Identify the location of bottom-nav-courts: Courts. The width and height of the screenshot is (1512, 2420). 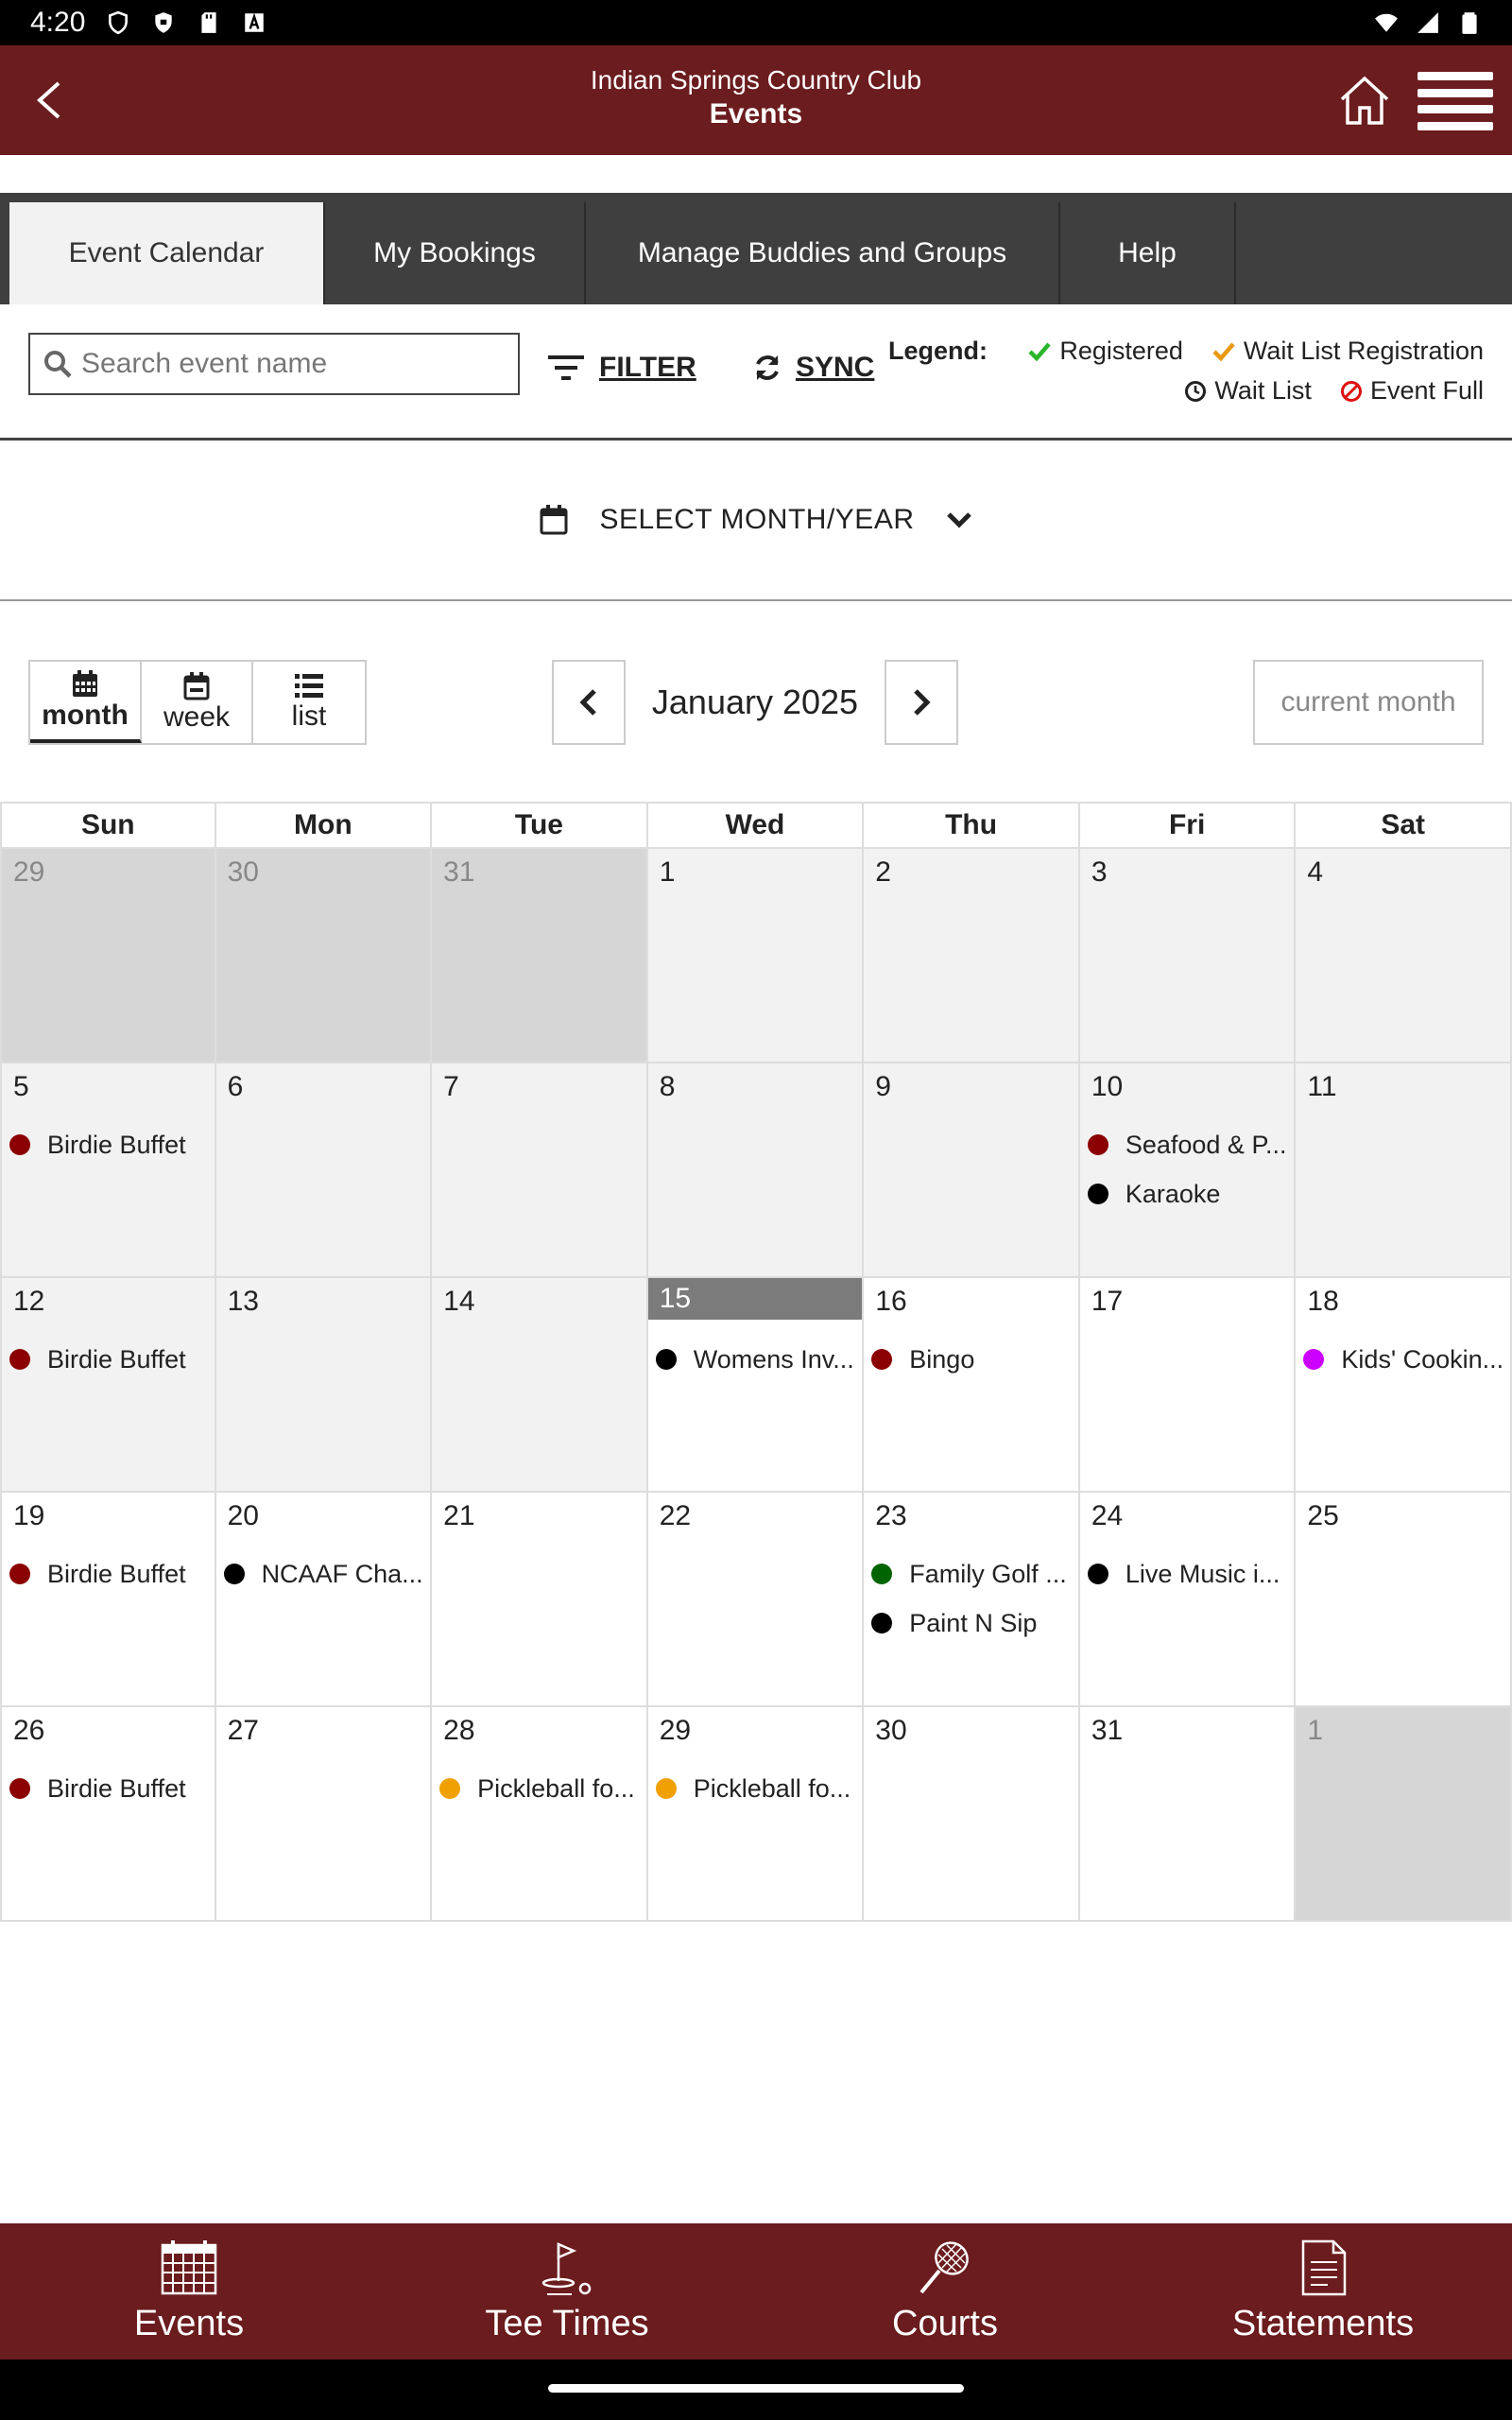
(945, 2291).